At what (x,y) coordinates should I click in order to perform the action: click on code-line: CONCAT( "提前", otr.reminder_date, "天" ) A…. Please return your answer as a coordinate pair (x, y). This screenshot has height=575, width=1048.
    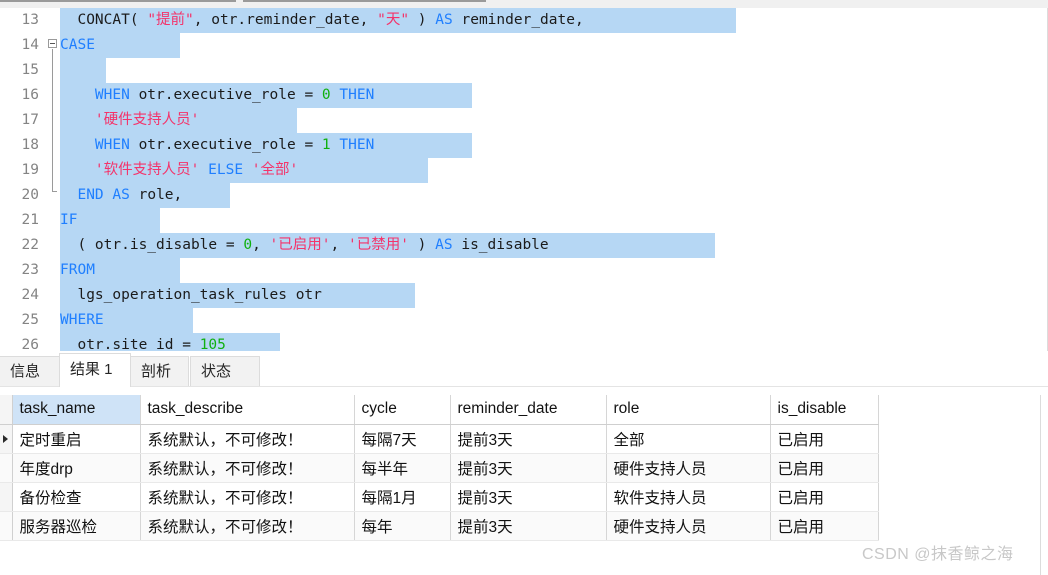
    Looking at the image, I should click on (550, 20).